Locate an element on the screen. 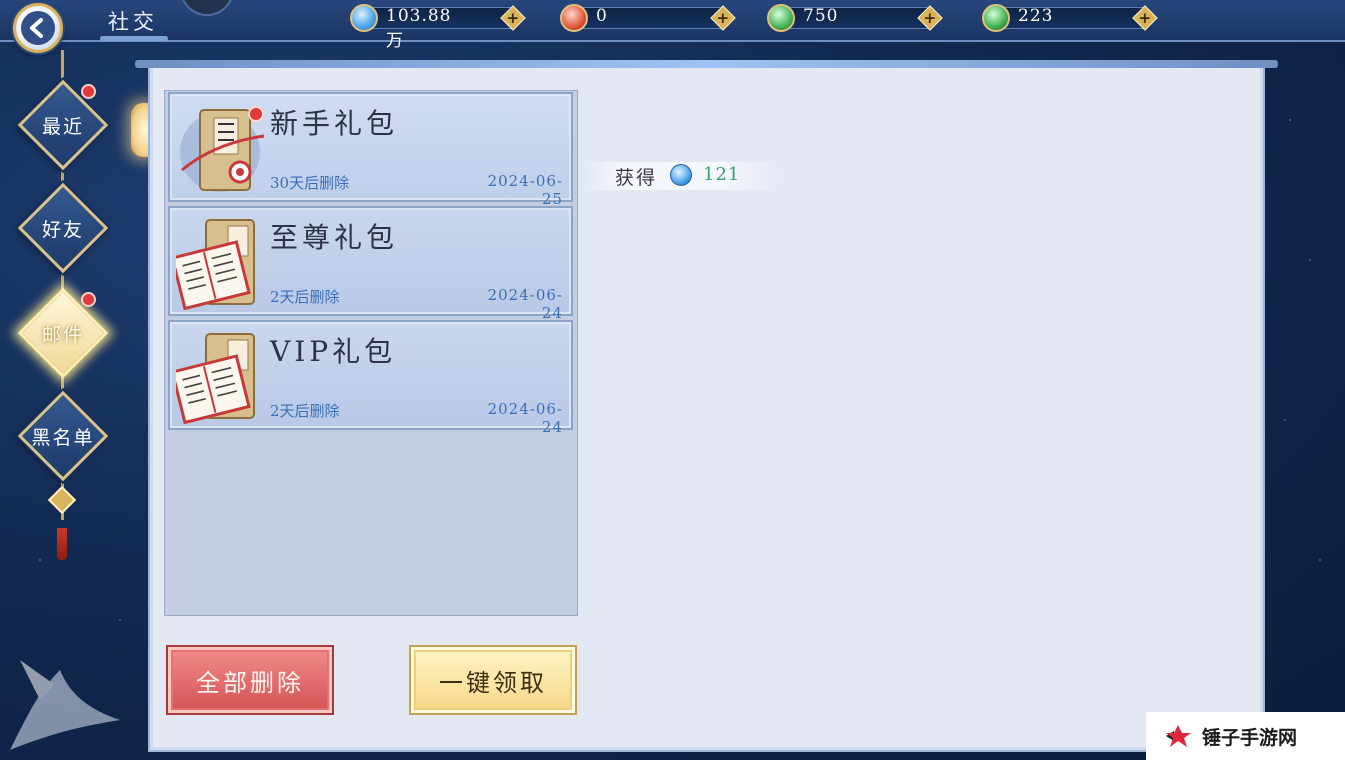 This screenshot has width=1345, height=760. reward-row: 获得 121 is located at coordinates (682, 176).